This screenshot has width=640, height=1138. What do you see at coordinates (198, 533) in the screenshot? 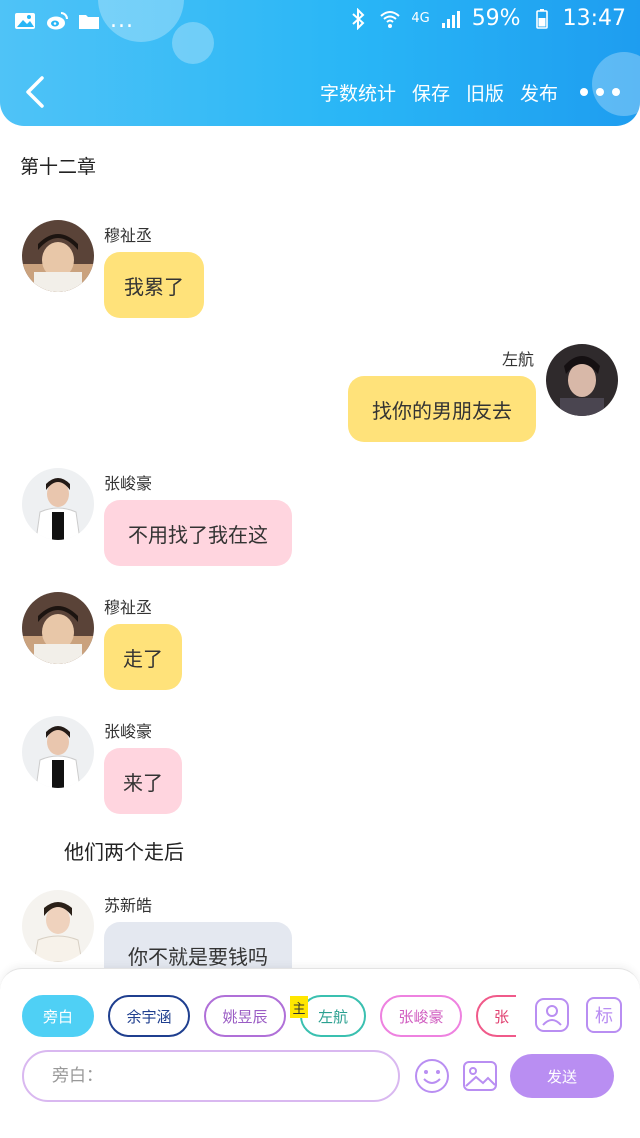
I see `message-bubble: 不用找了我在这` at bounding box center [198, 533].